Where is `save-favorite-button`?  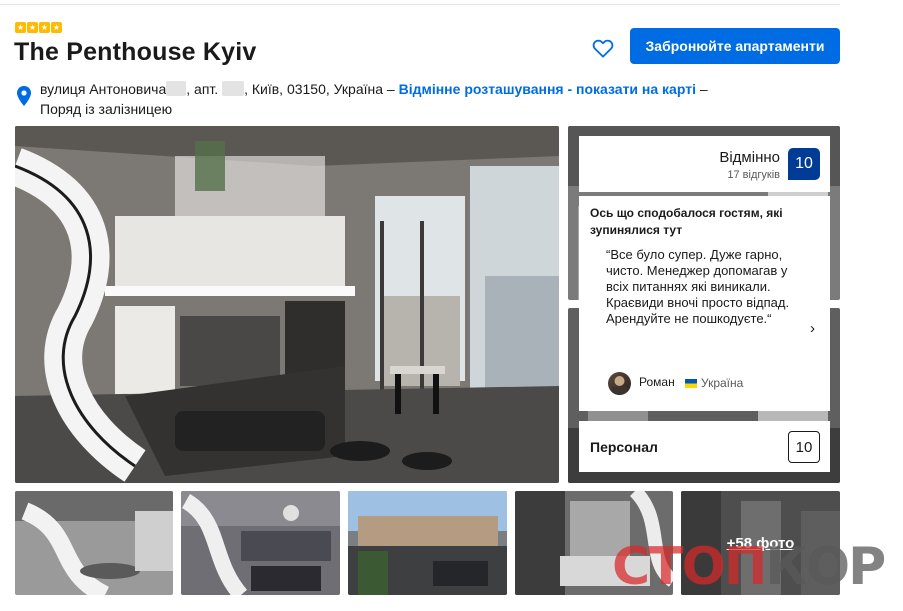 save-favorite-button is located at coordinates (603, 48).